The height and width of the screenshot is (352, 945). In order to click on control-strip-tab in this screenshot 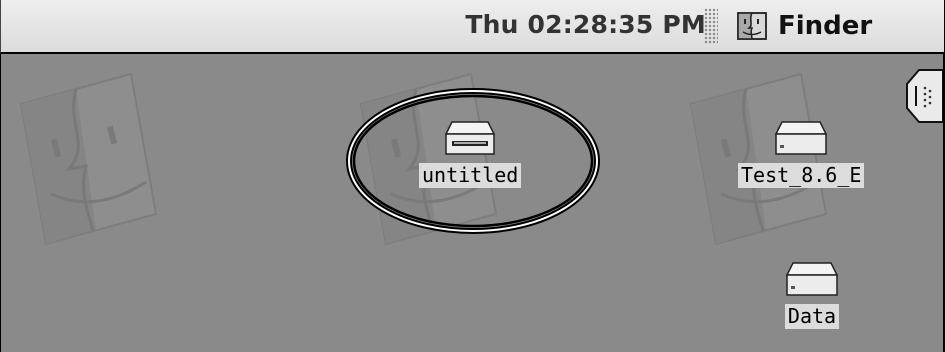, I will do `click(923, 96)`.